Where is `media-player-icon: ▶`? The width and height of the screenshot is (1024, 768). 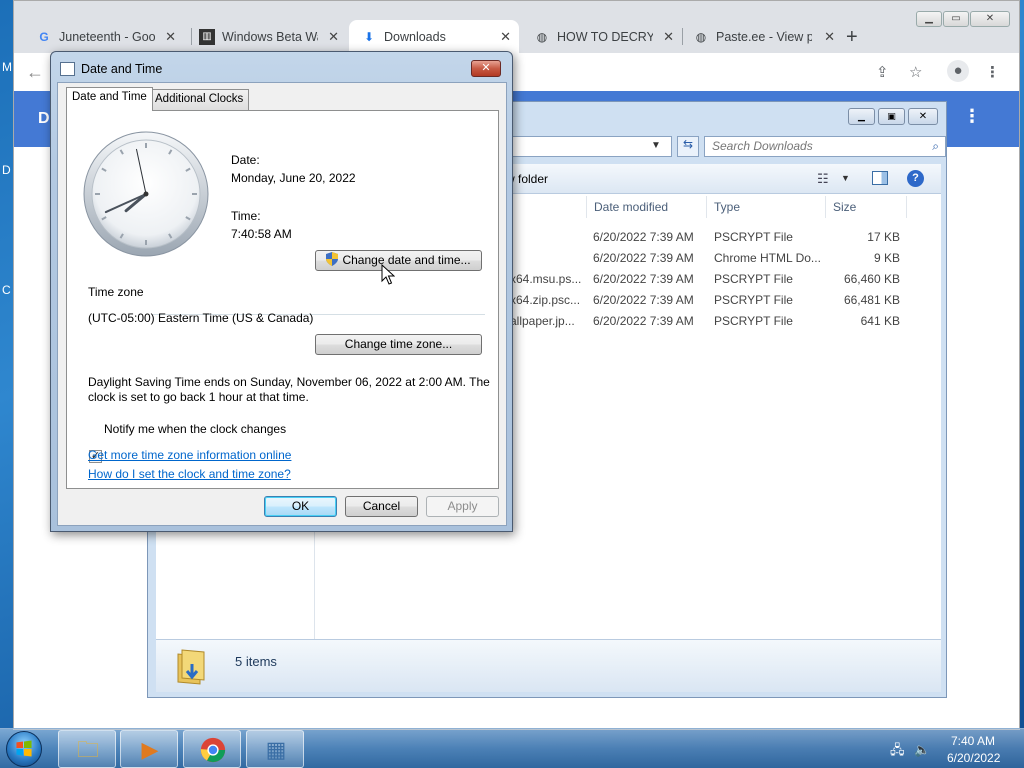 media-player-icon: ▶ is located at coordinates (150, 749).